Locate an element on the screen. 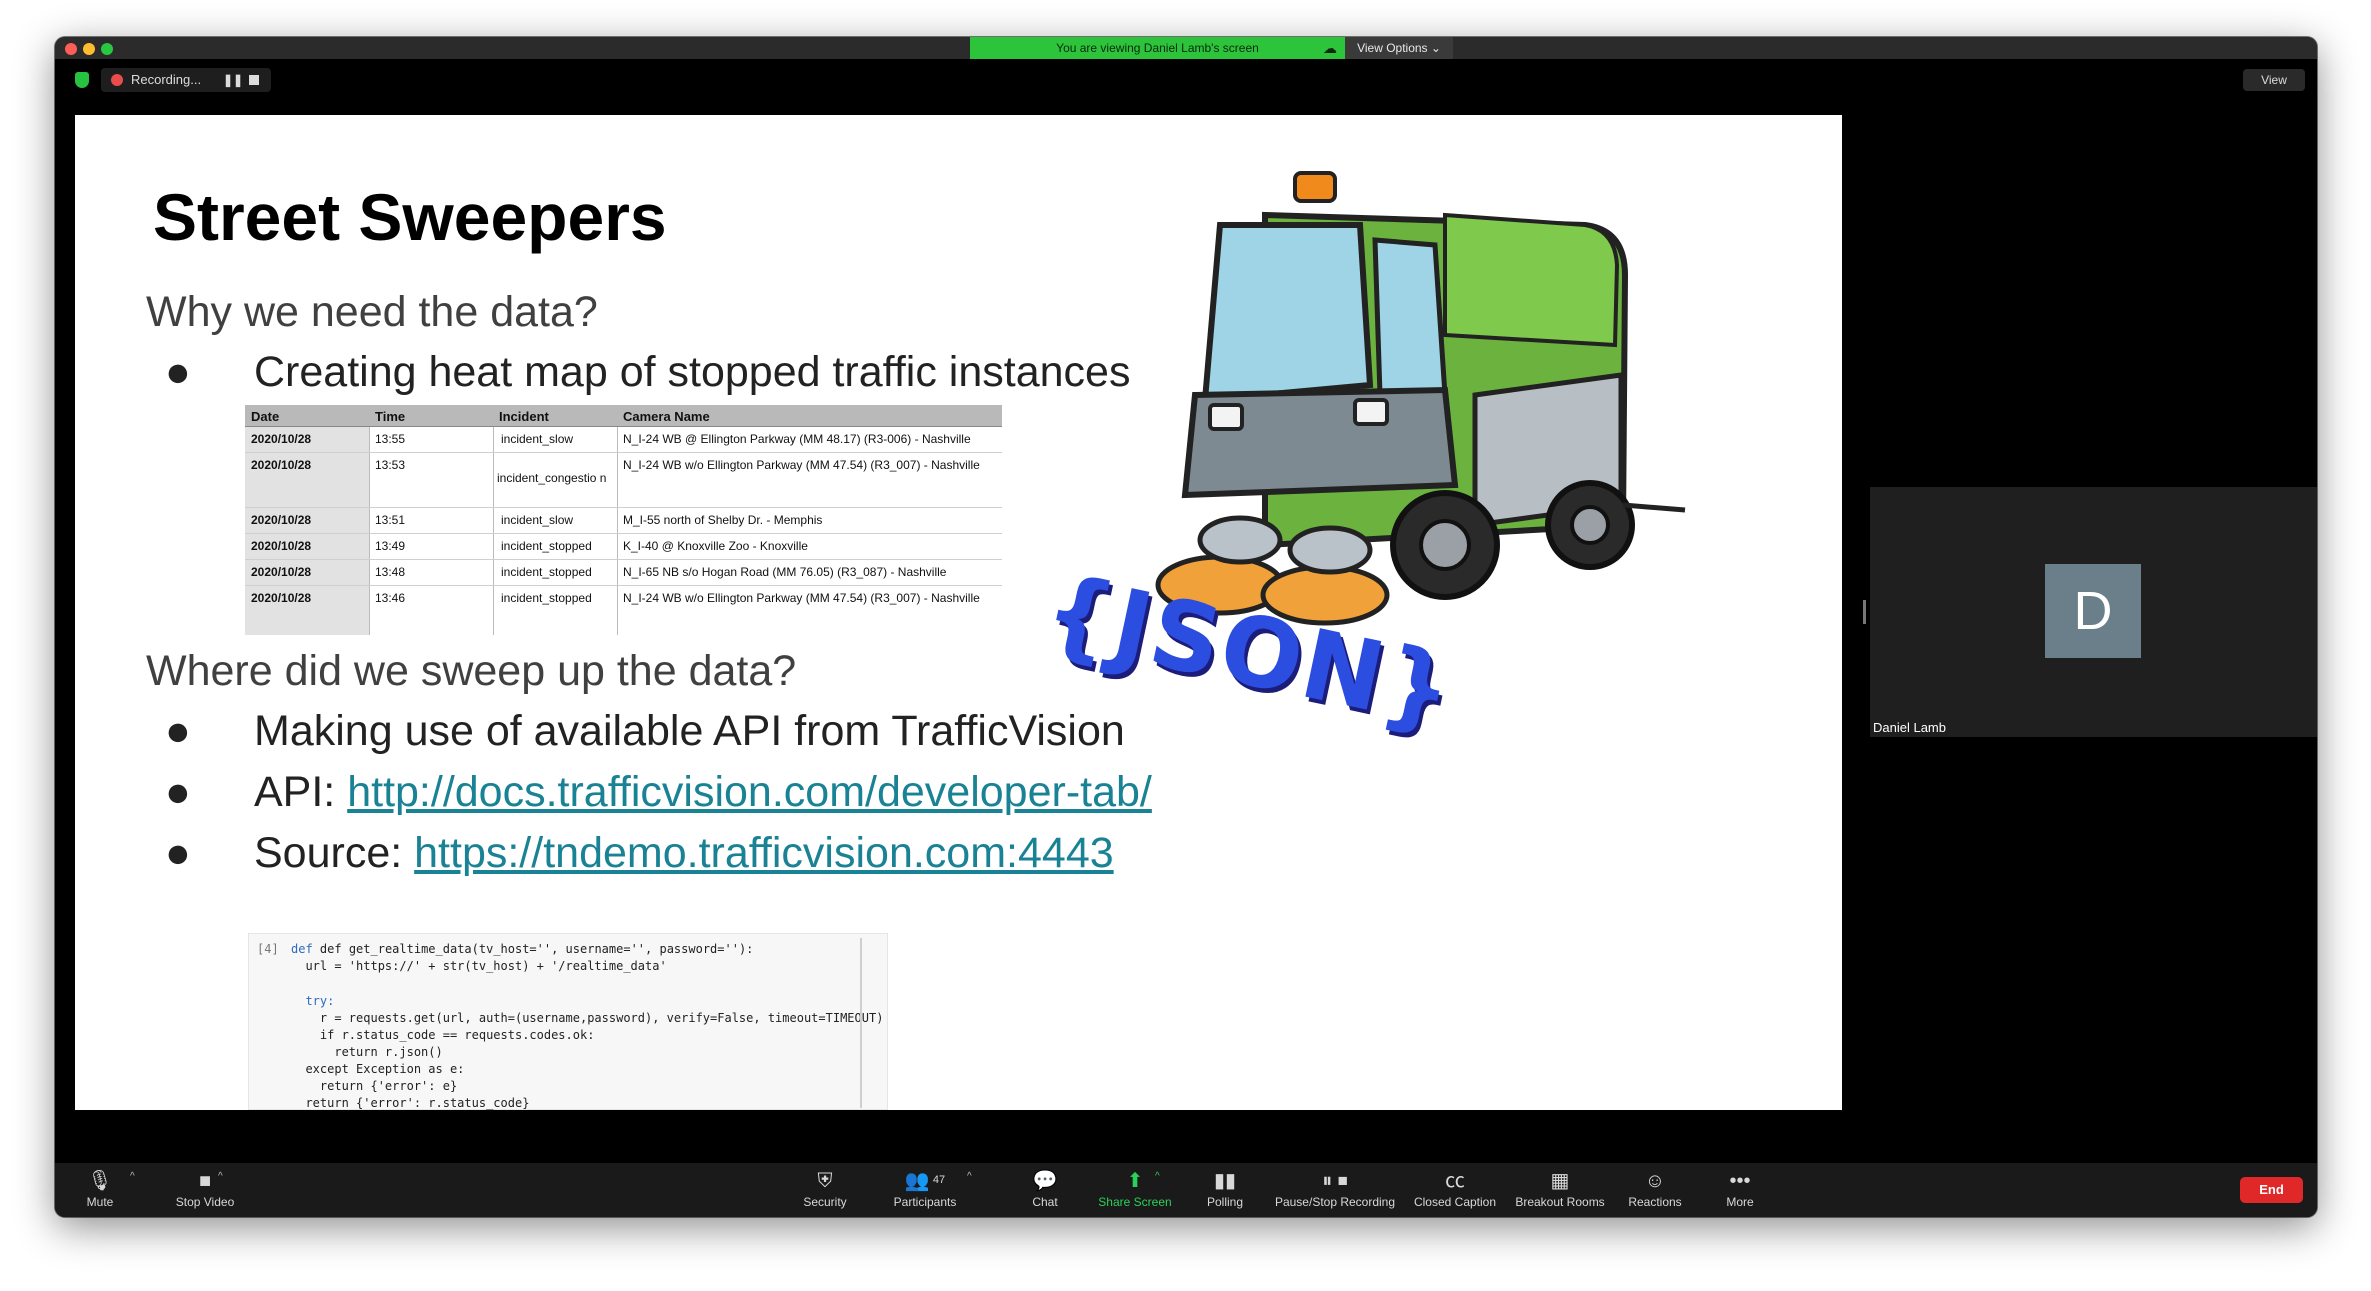 The image size is (2371, 1291). share-screen-caret-icon: ^ is located at coordinates (1157, 1176).